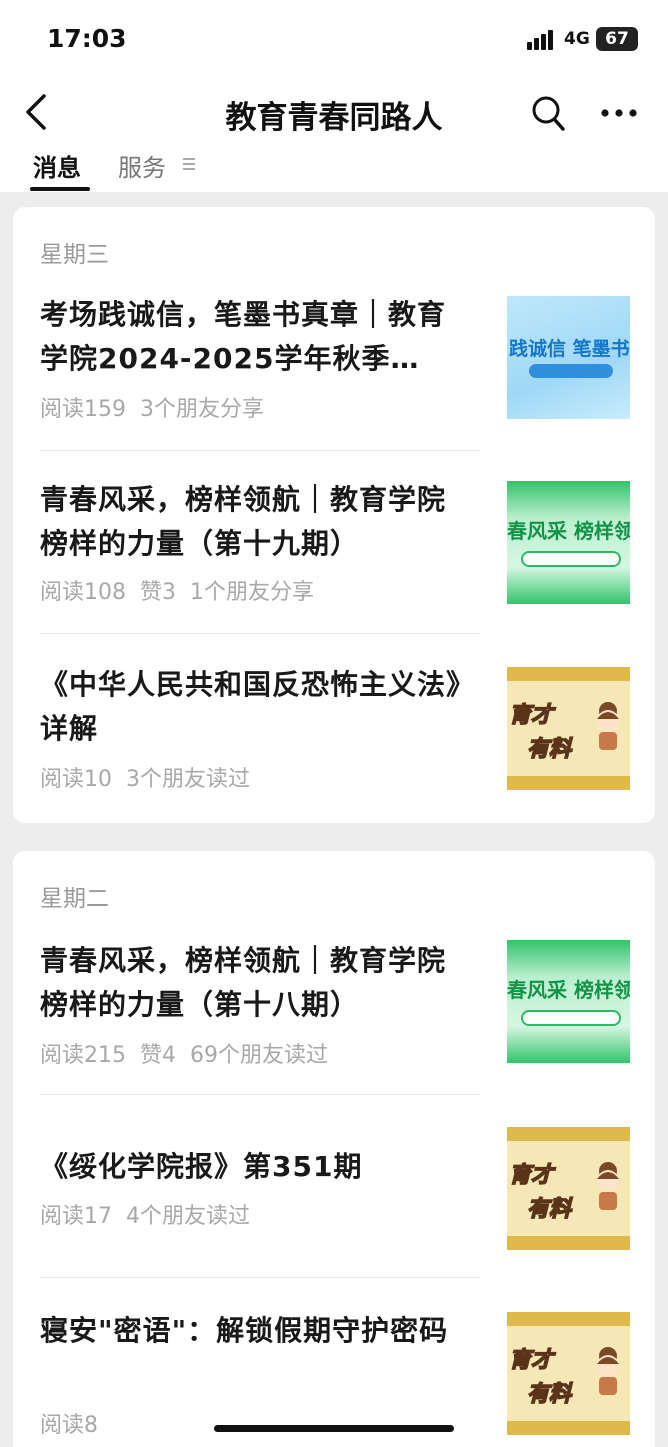 This screenshot has height=1447, width=668. I want to click on article-meta: 阅读159 3个朋友分享, so click(152, 409).